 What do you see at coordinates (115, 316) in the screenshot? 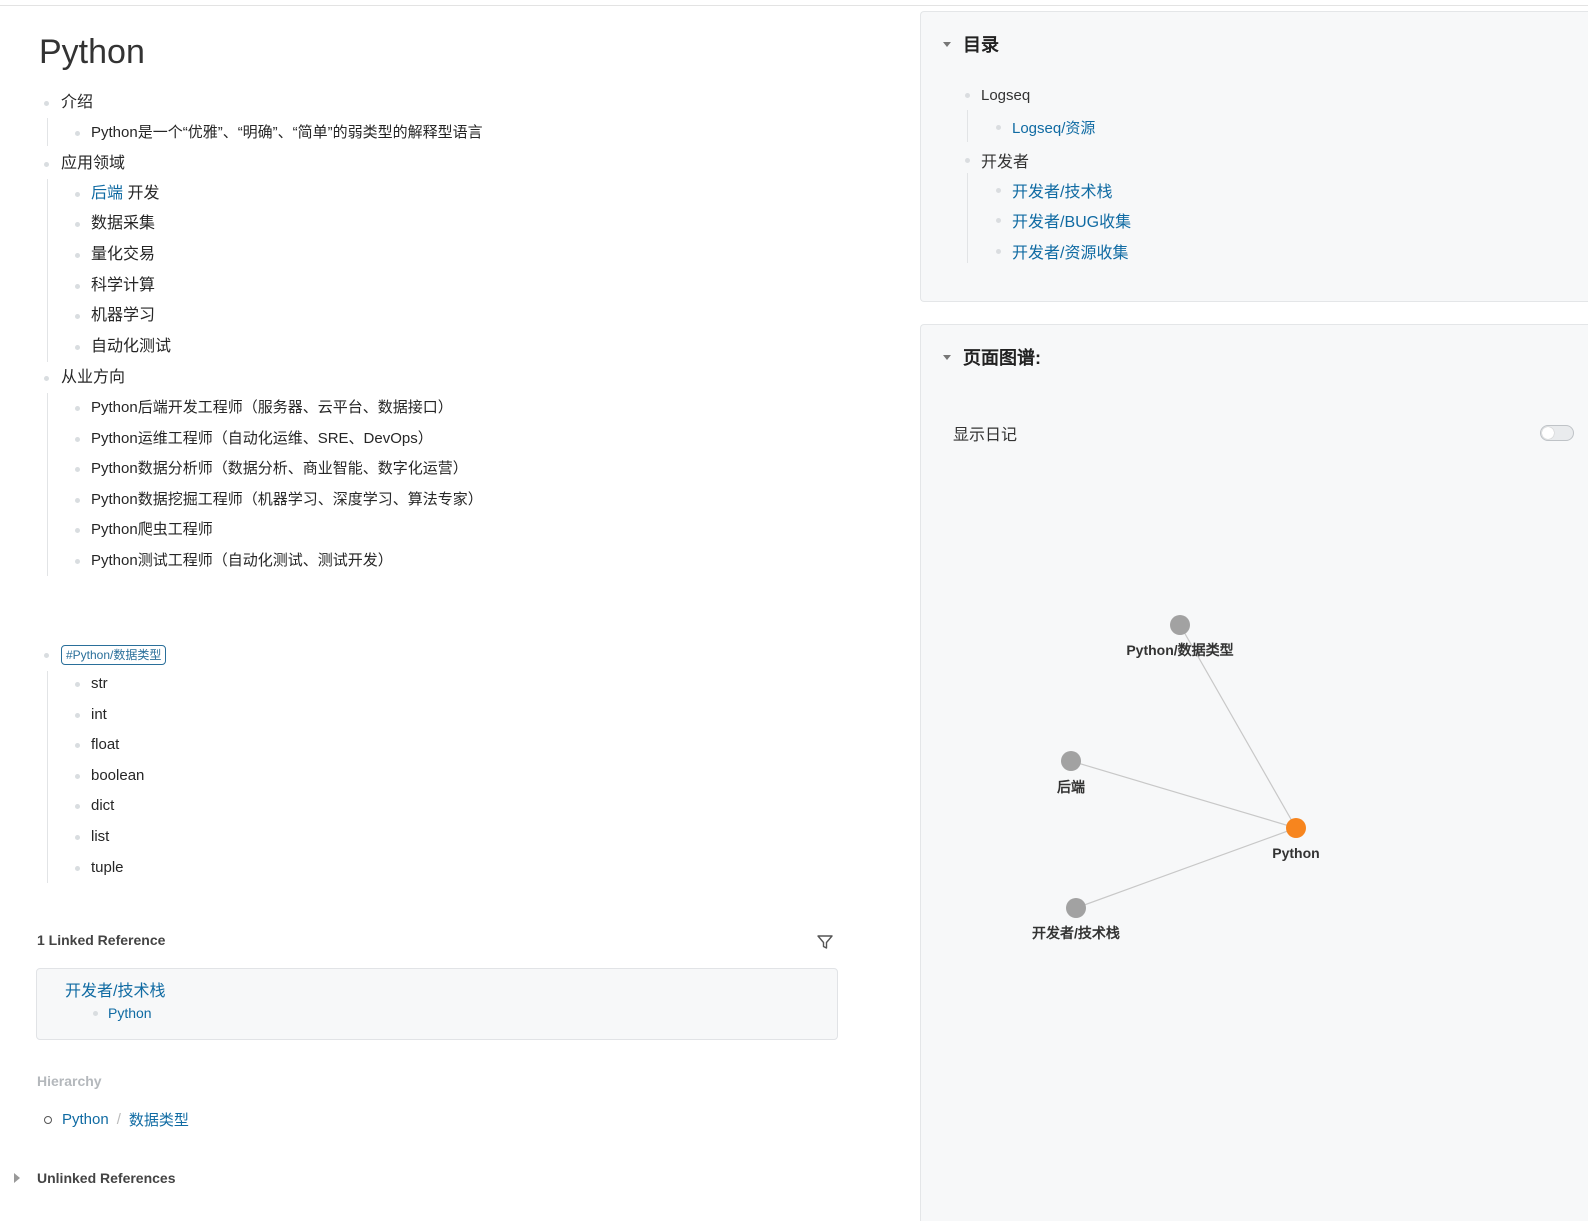
I see `block-domain-item: 机器学习` at bounding box center [115, 316].